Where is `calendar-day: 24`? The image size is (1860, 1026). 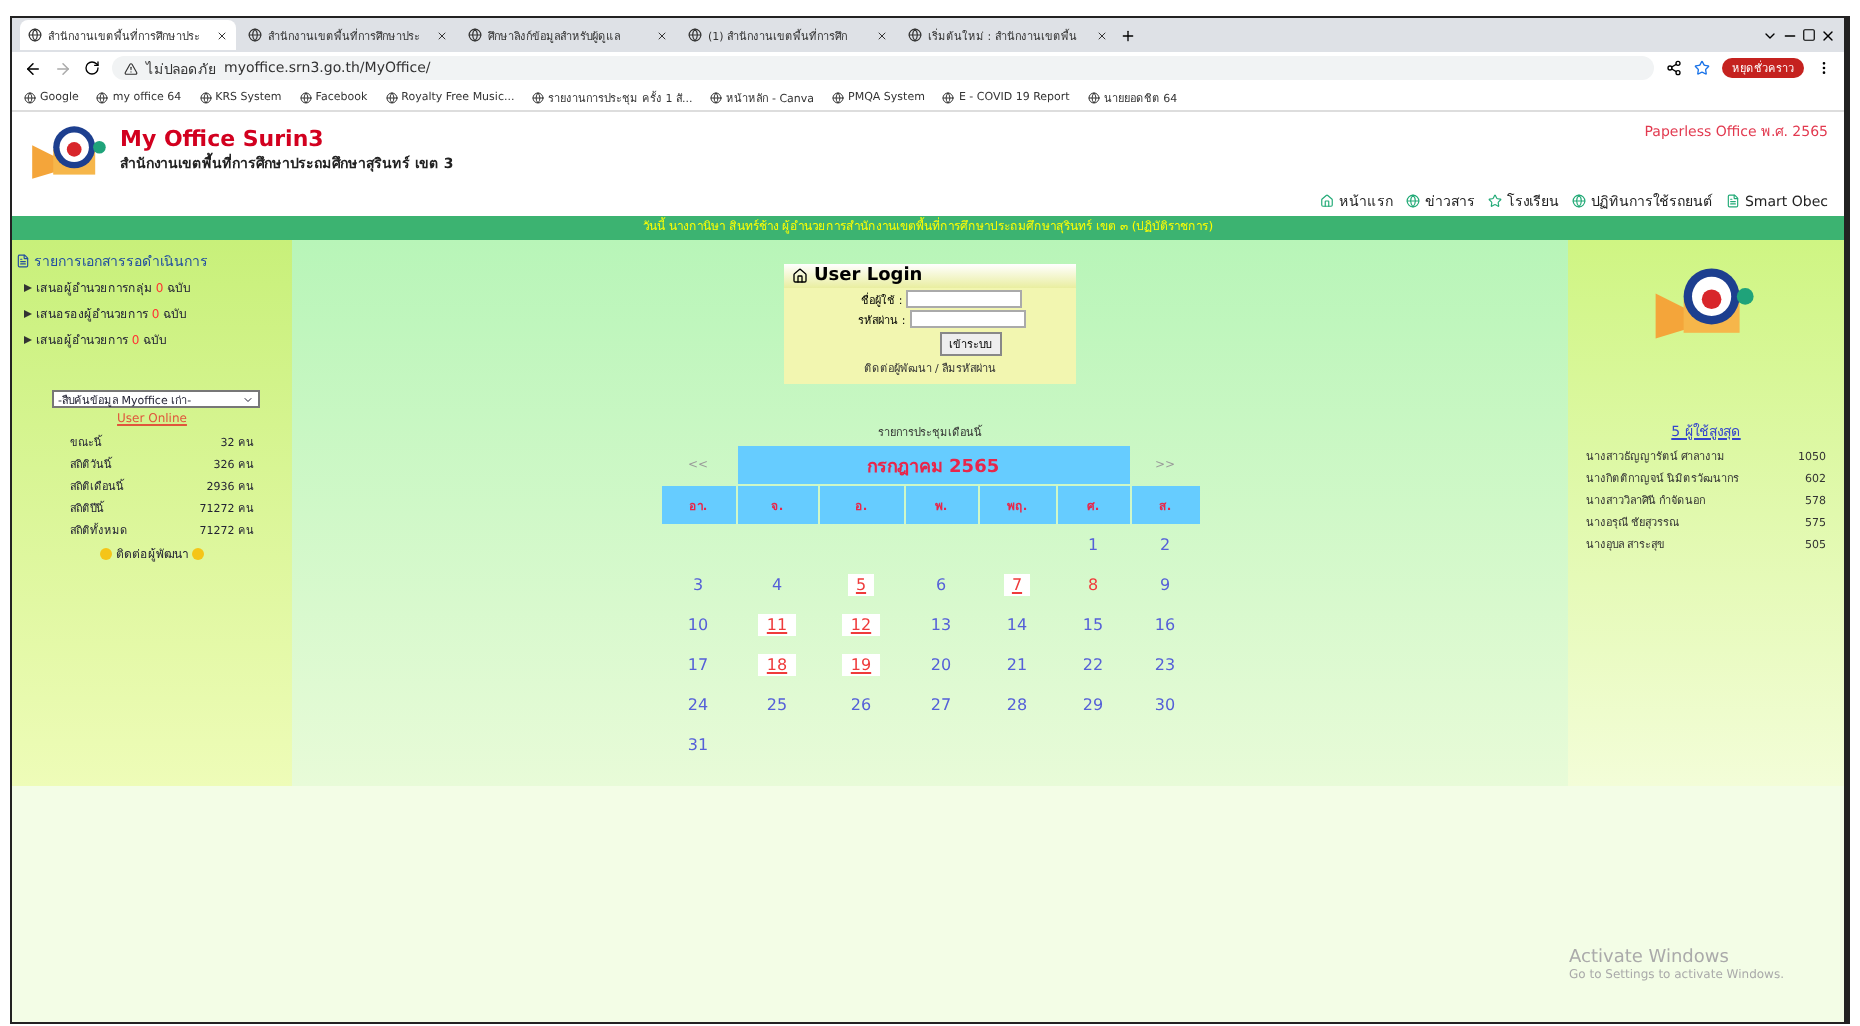 calendar-day: 24 is located at coordinates (698, 705).